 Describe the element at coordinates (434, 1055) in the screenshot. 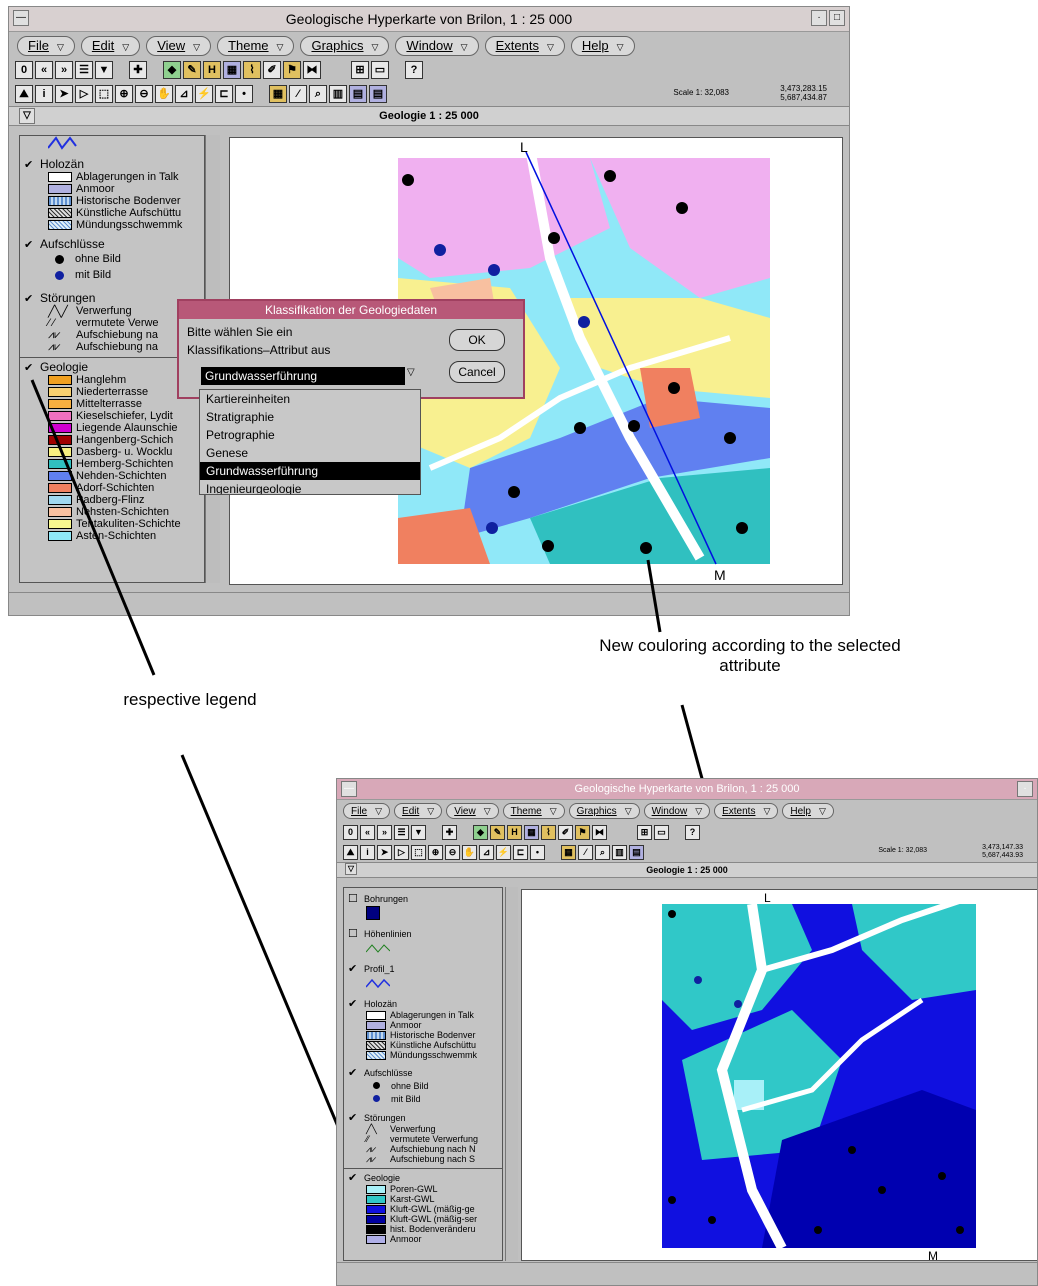

I see `legend-item: Mündungsschwemmk` at that location.